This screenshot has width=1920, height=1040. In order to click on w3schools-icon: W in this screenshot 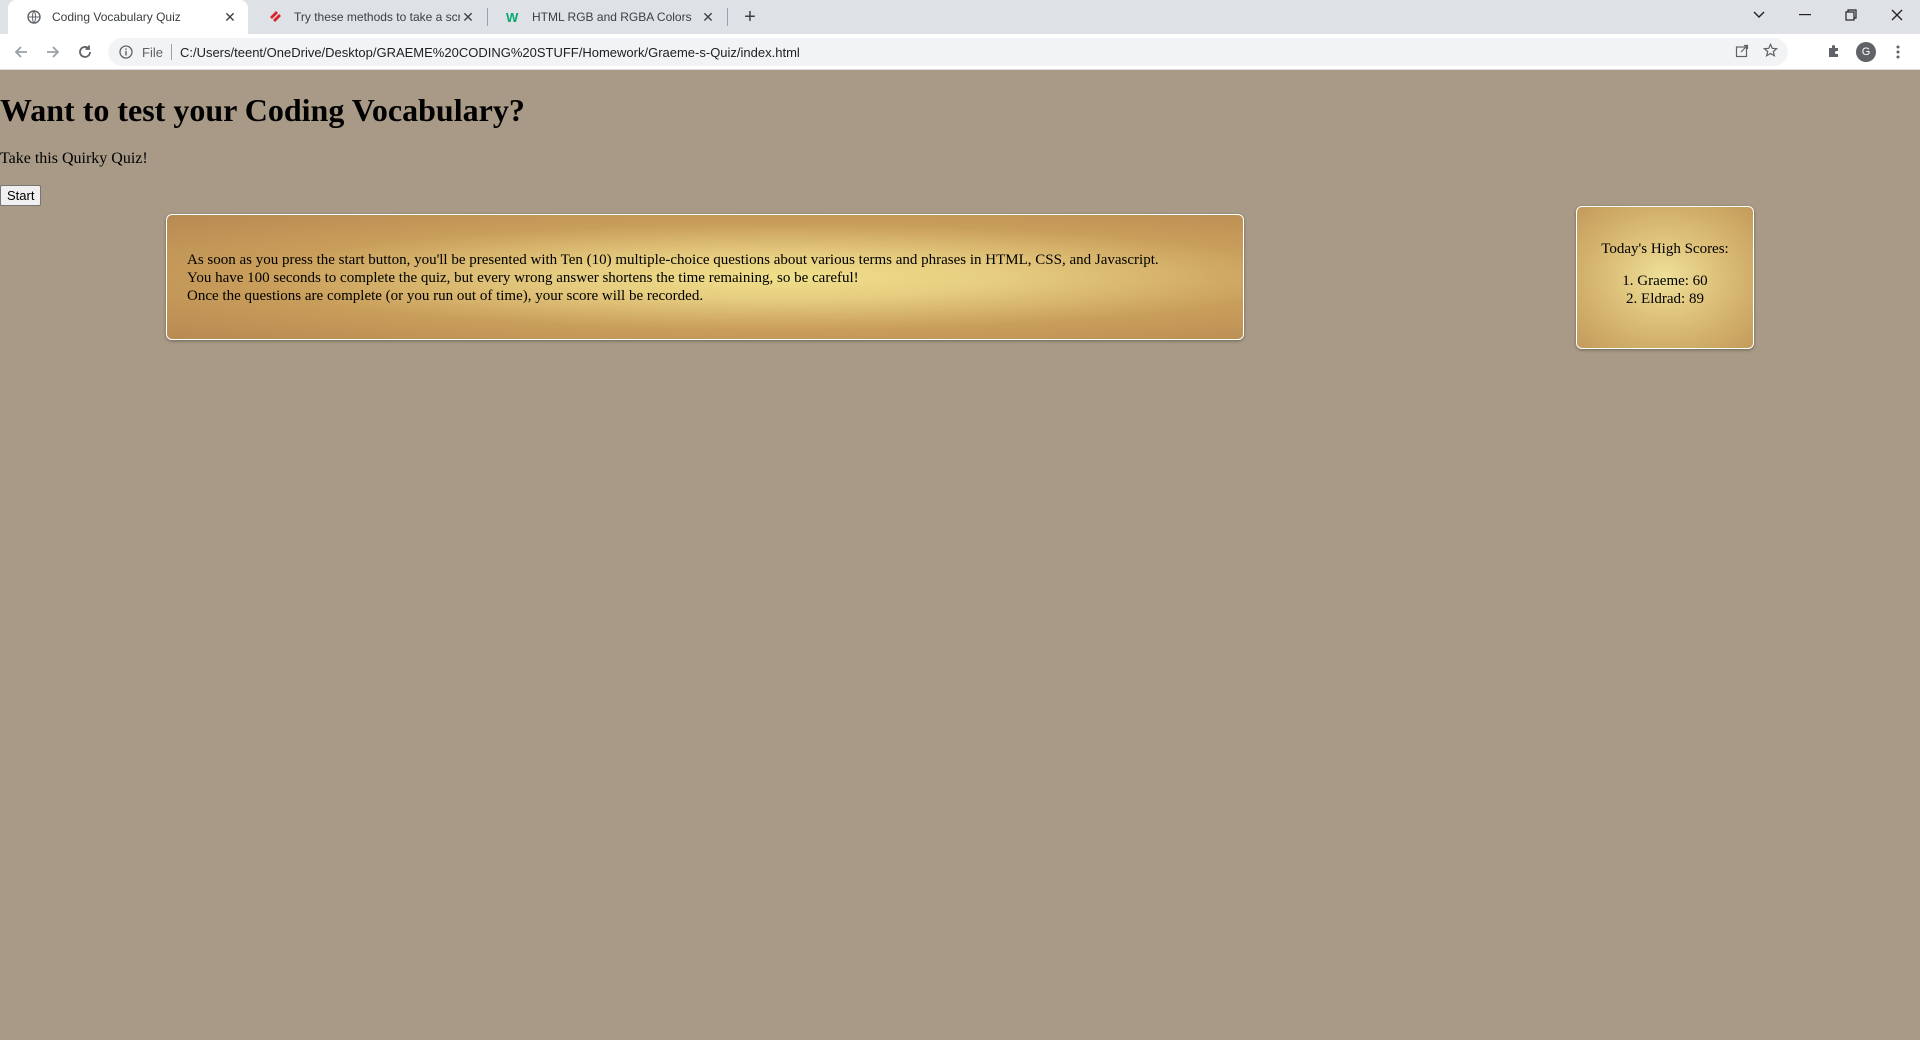, I will do `click(514, 17)`.